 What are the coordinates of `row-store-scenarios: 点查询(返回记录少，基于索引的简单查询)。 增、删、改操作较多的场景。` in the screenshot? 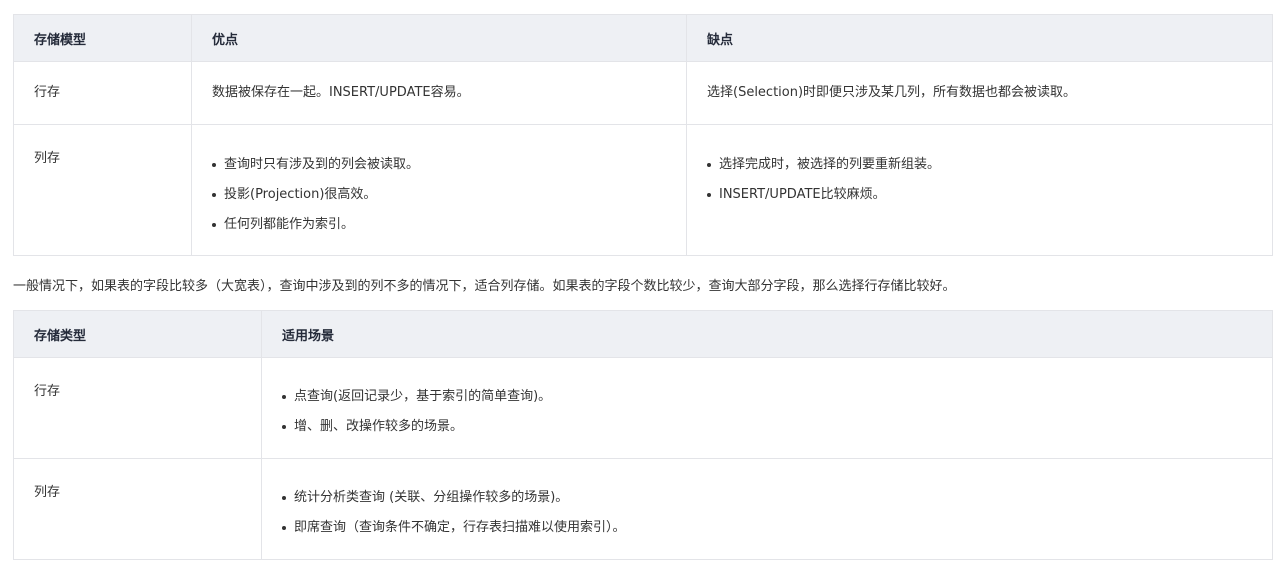 It's located at (767, 408).